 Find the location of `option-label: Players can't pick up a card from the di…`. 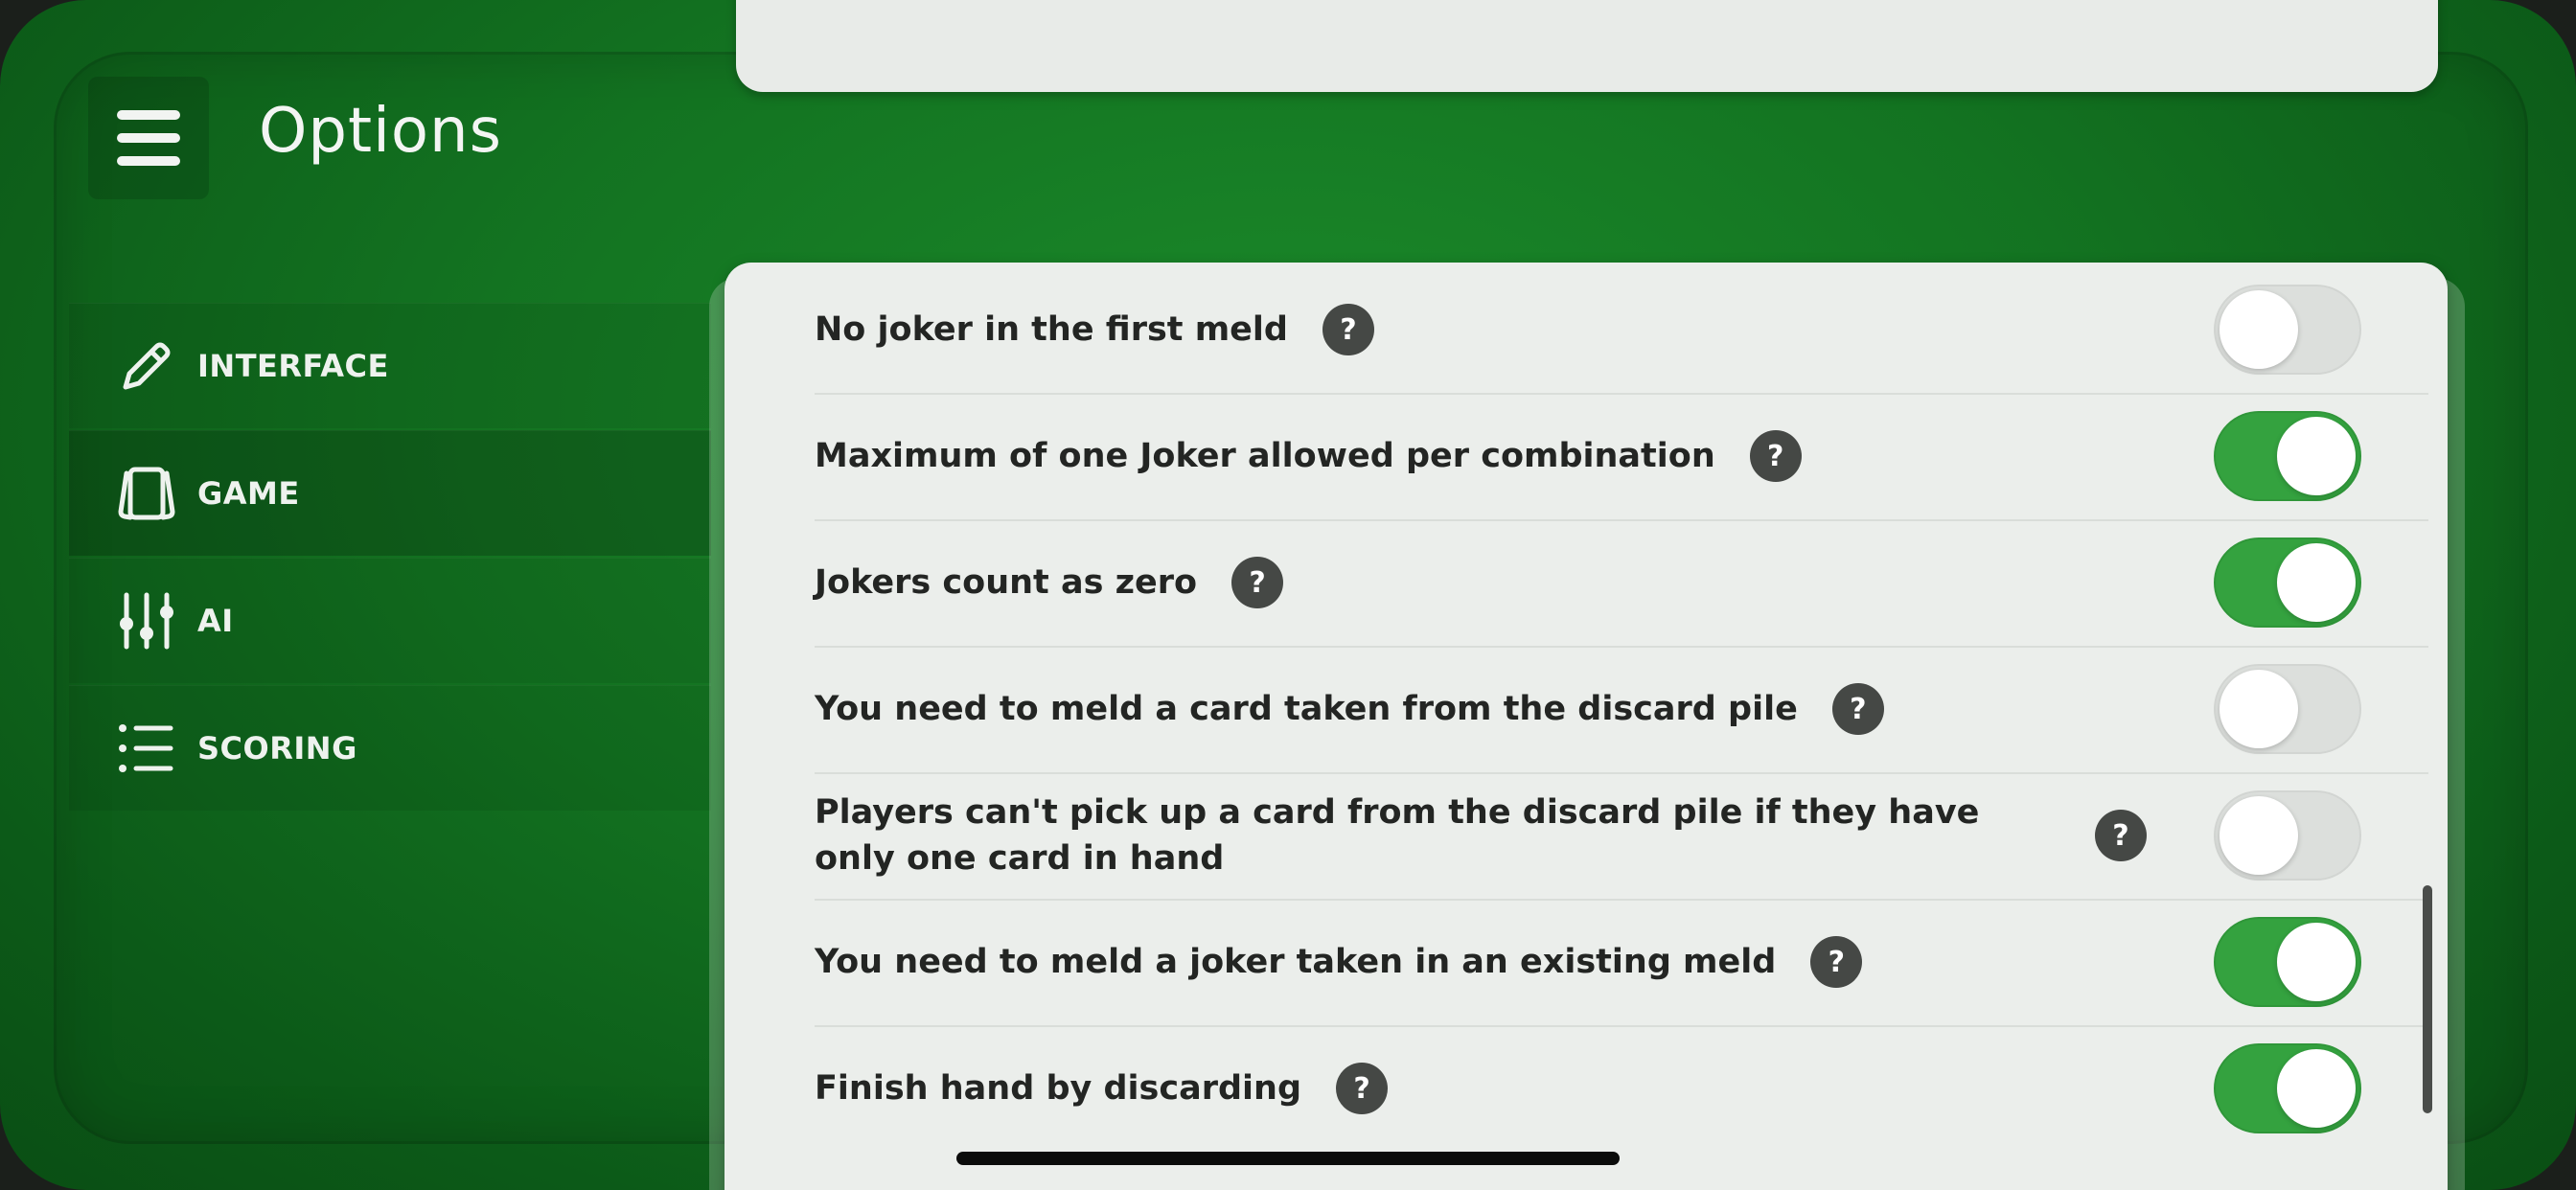

option-label: Players can't pick up a card from the di… is located at coordinates (1397, 836).